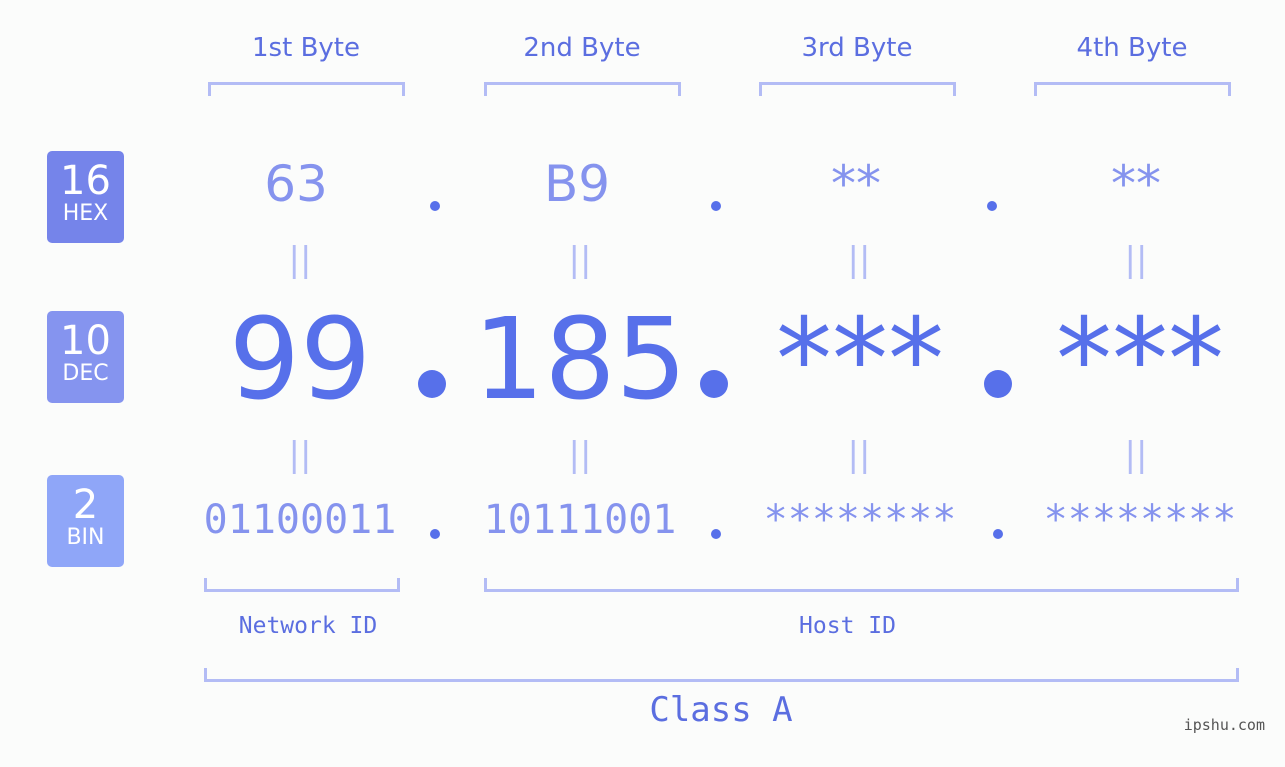 Image resolution: width=1285 pixels, height=767 pixels. I want to click on equals-dec-bin-3: ||, so click(859, 455).